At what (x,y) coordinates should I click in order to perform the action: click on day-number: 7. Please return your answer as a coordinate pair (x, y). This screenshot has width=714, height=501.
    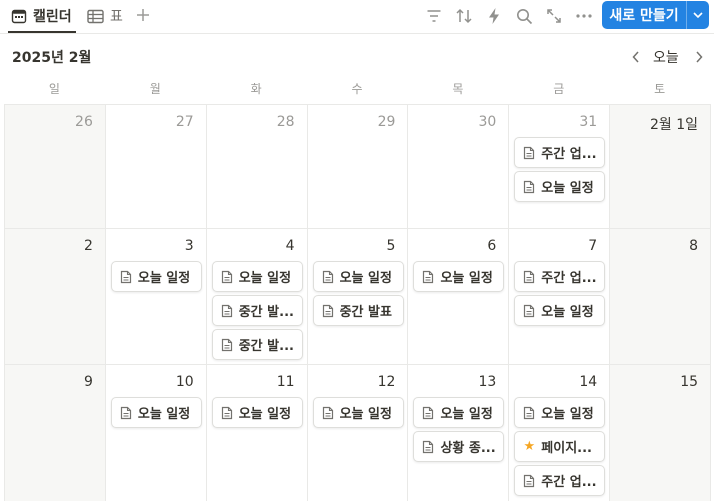
    Looking at the image, I should click on (593, 246).